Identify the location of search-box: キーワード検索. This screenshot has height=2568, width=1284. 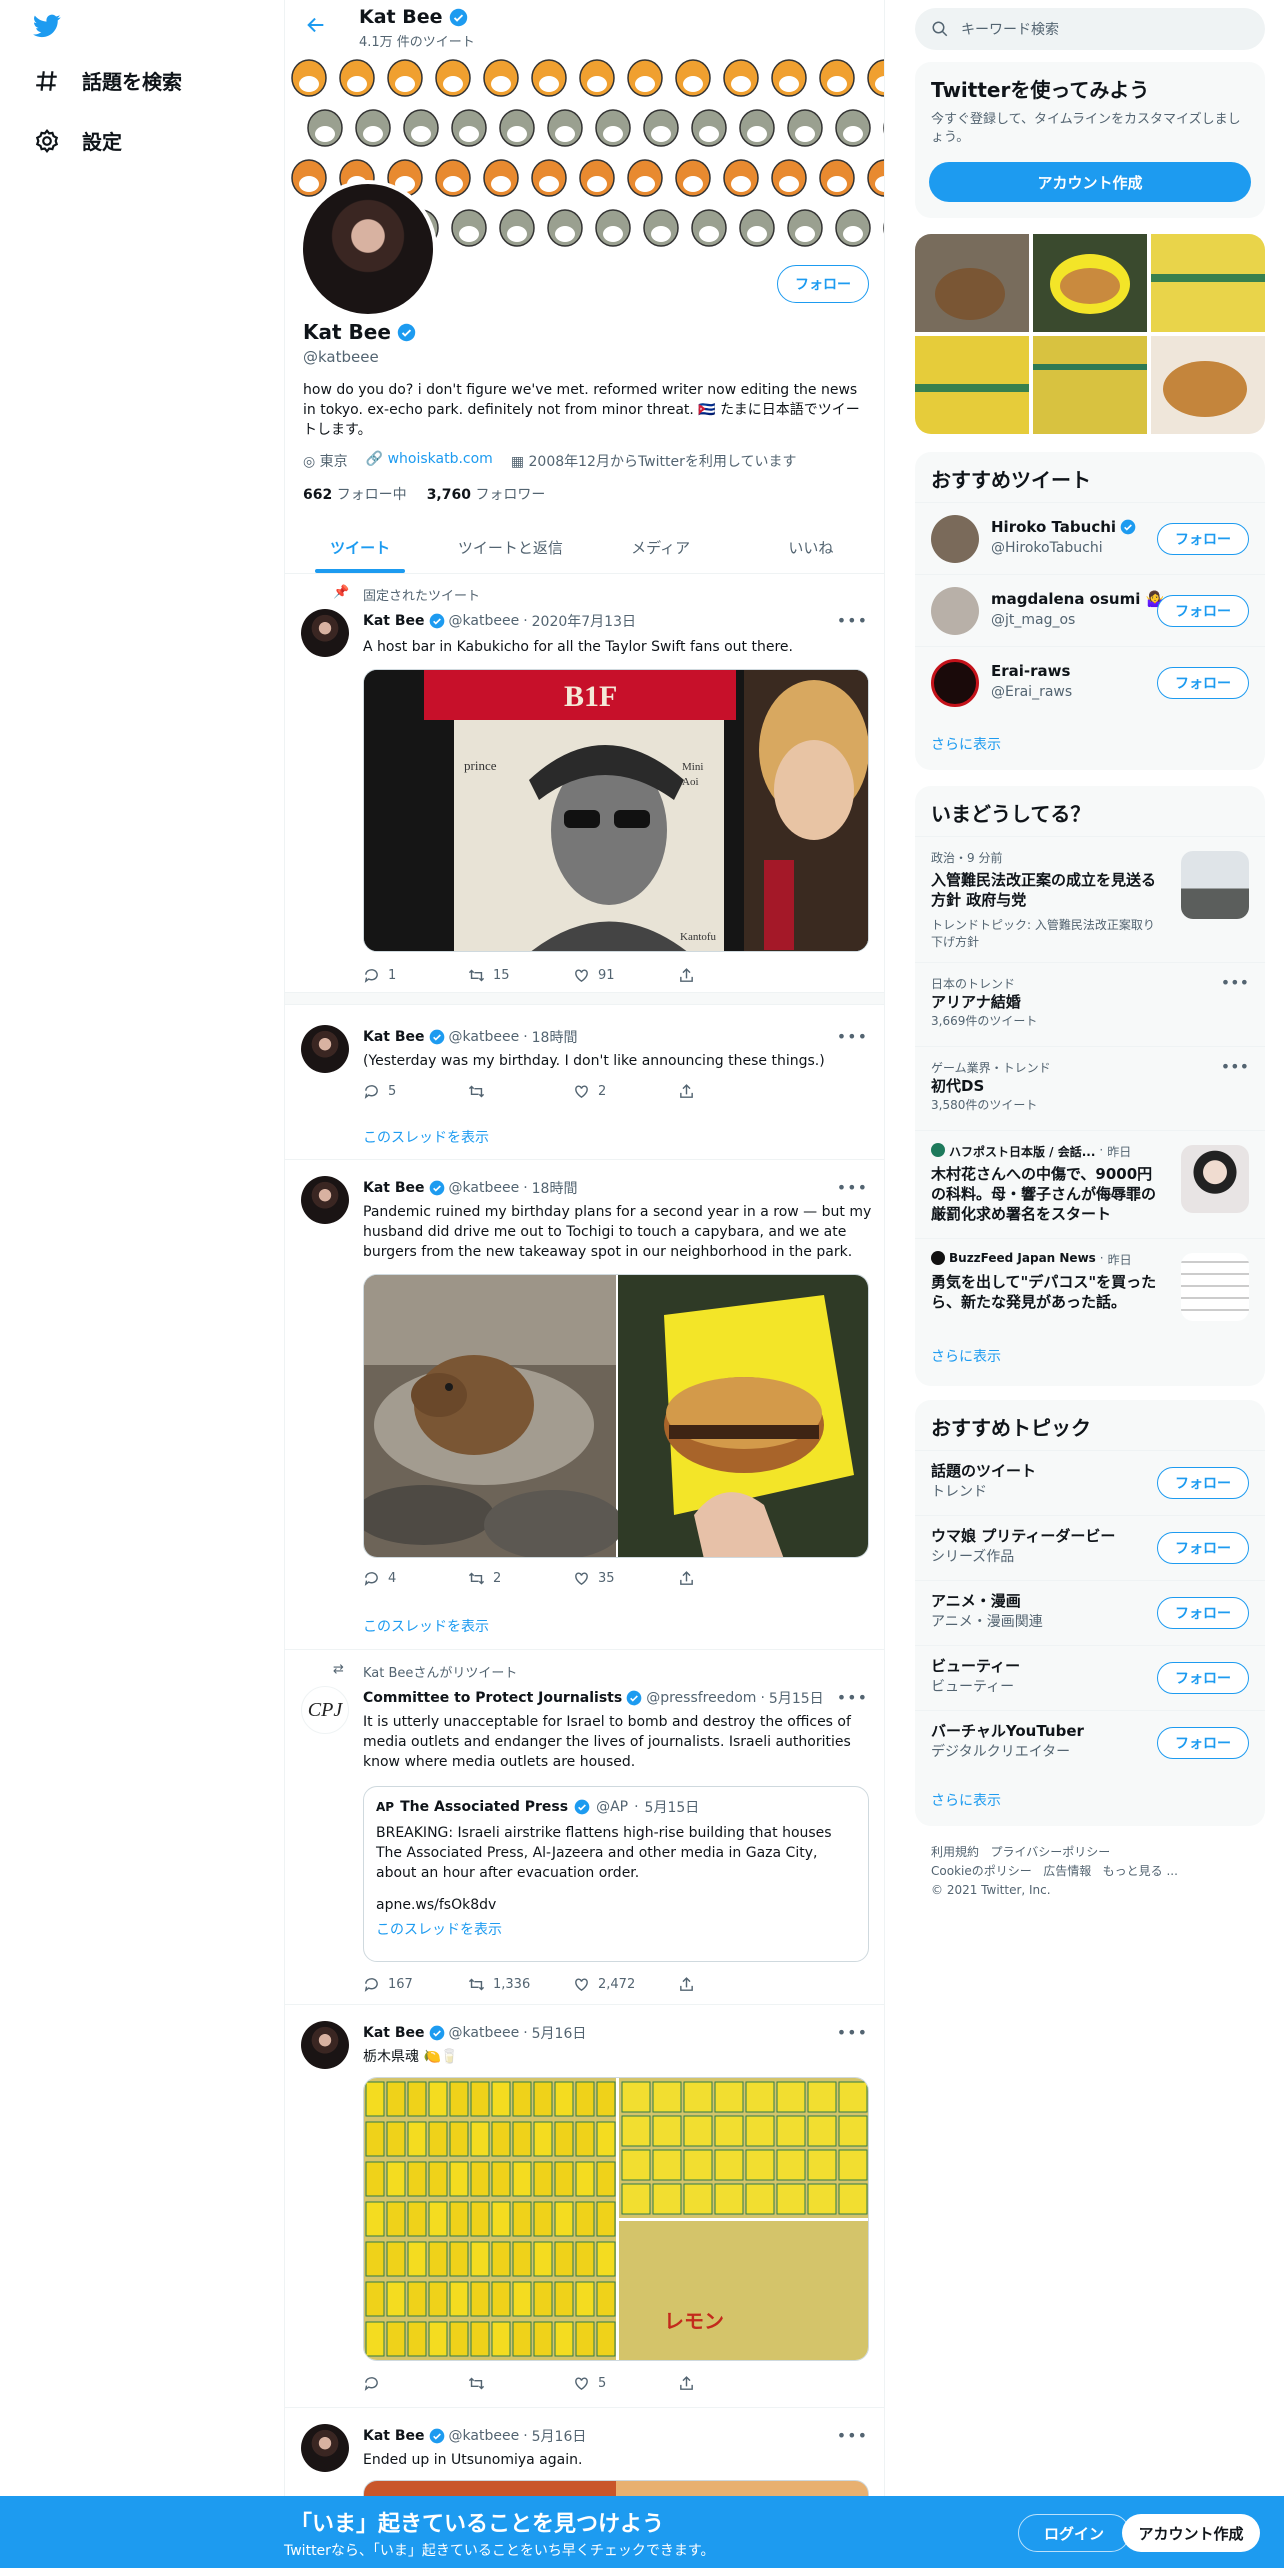
(1090, 29).